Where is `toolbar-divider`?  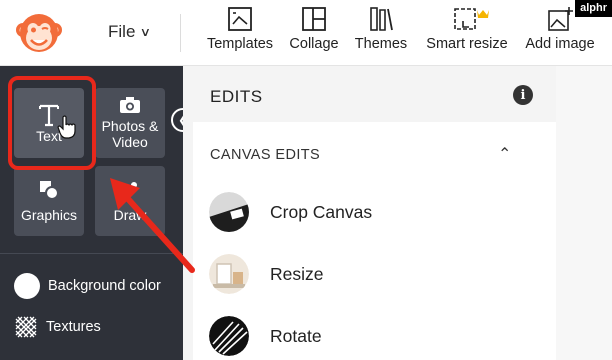
toolbar-divider is located at coordinates (180, 33).